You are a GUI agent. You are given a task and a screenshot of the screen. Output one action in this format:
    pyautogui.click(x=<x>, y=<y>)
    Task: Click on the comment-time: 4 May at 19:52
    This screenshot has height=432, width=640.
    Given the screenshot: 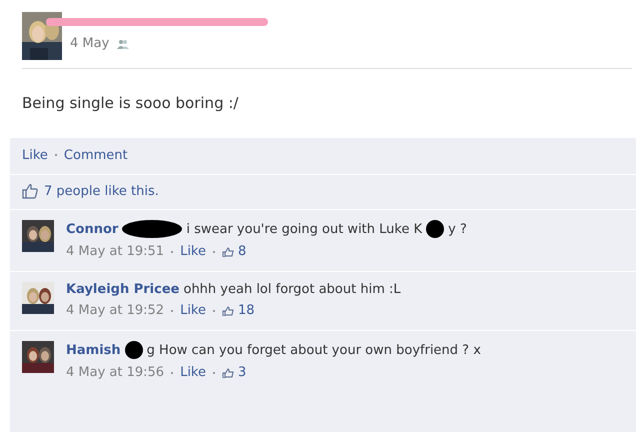 What is the action you would take?
    pyautogui.click(x=115, y=310)
    